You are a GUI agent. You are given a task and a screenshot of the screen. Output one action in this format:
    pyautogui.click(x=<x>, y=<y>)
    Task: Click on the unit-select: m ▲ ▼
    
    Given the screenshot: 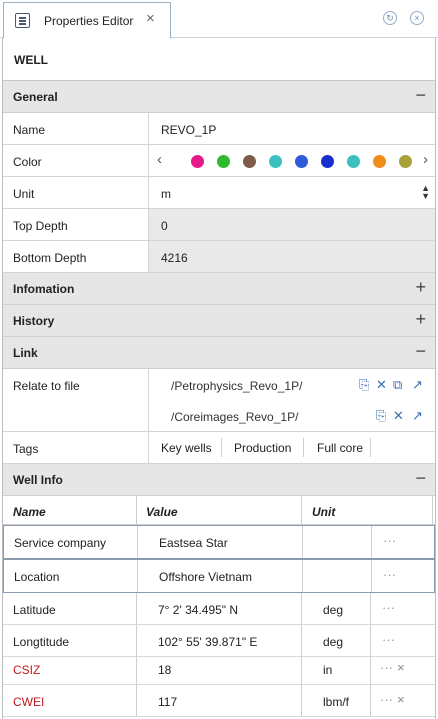 What is the action you would take?
    pyautogui.click(x=291, y=192)
    